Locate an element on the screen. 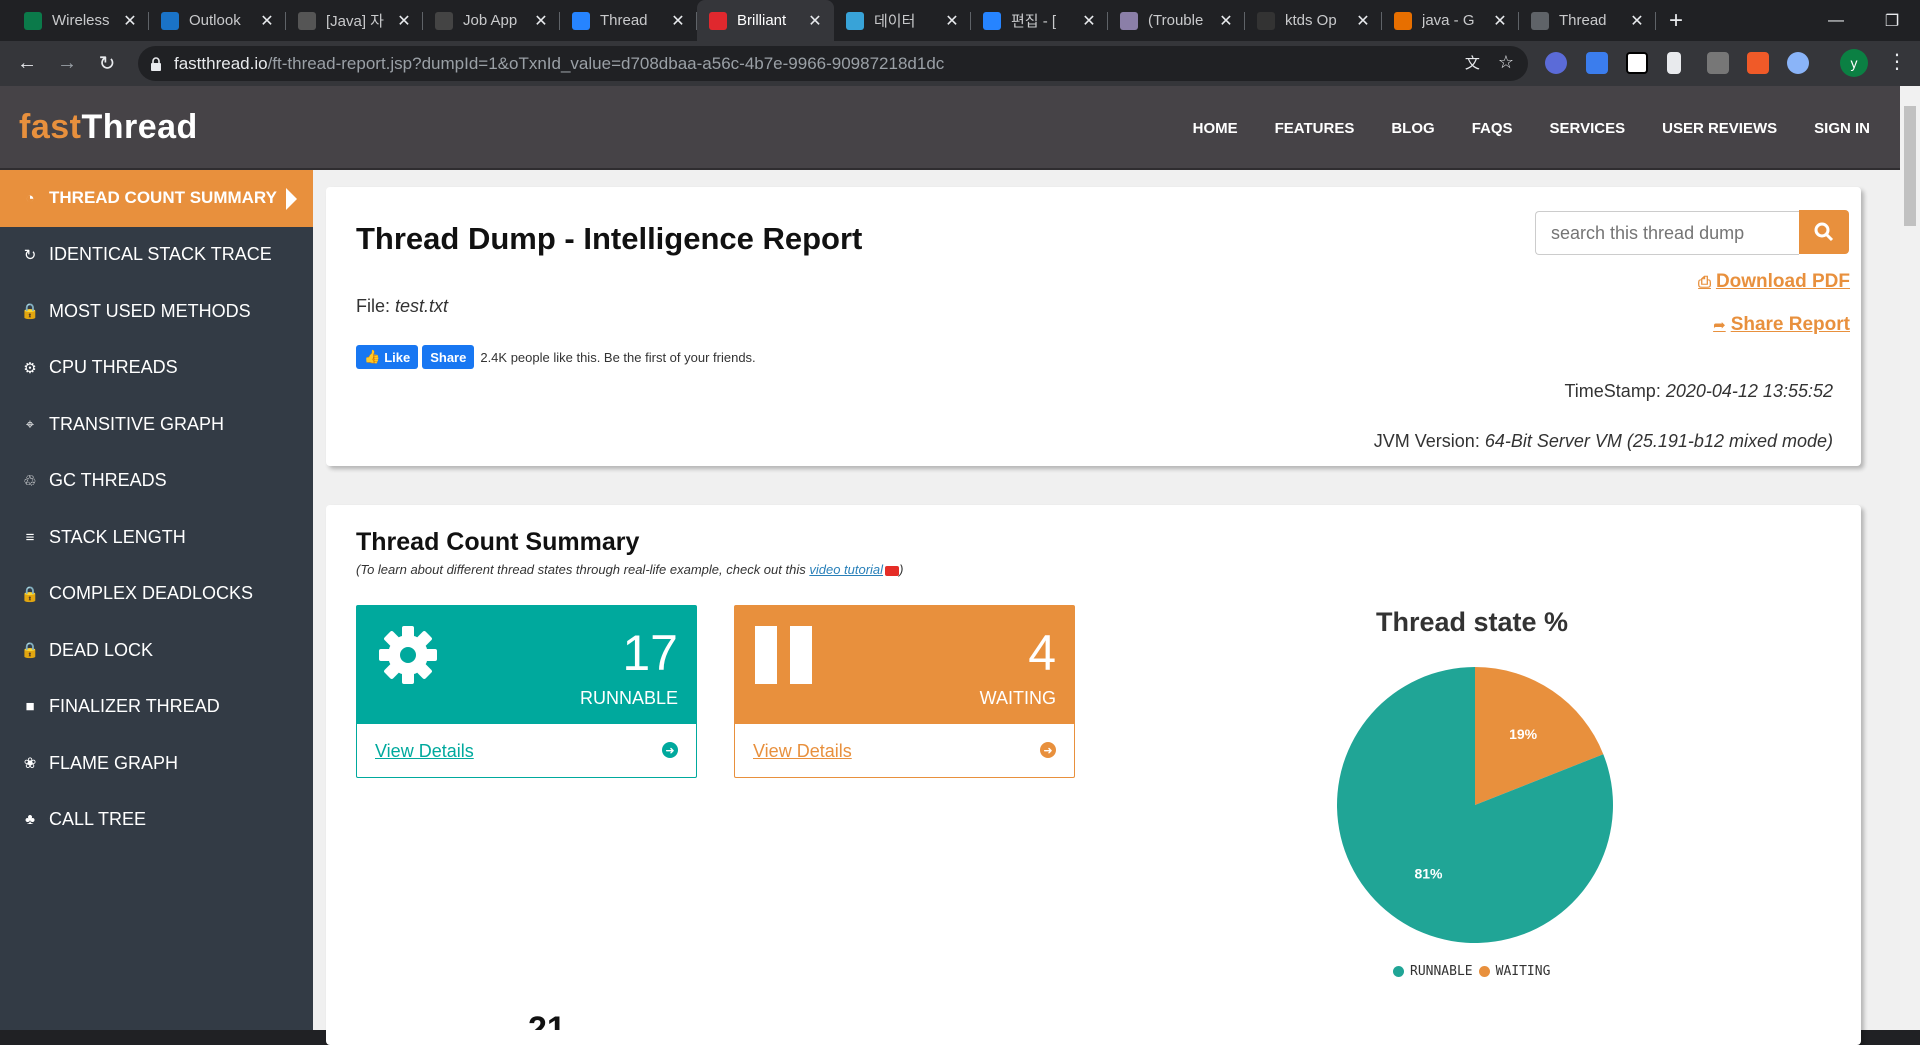 The height and width of the screenshot is (1045, 1920). browser-tab: (Trouble ✕ is located at coordinates (1176, 20).